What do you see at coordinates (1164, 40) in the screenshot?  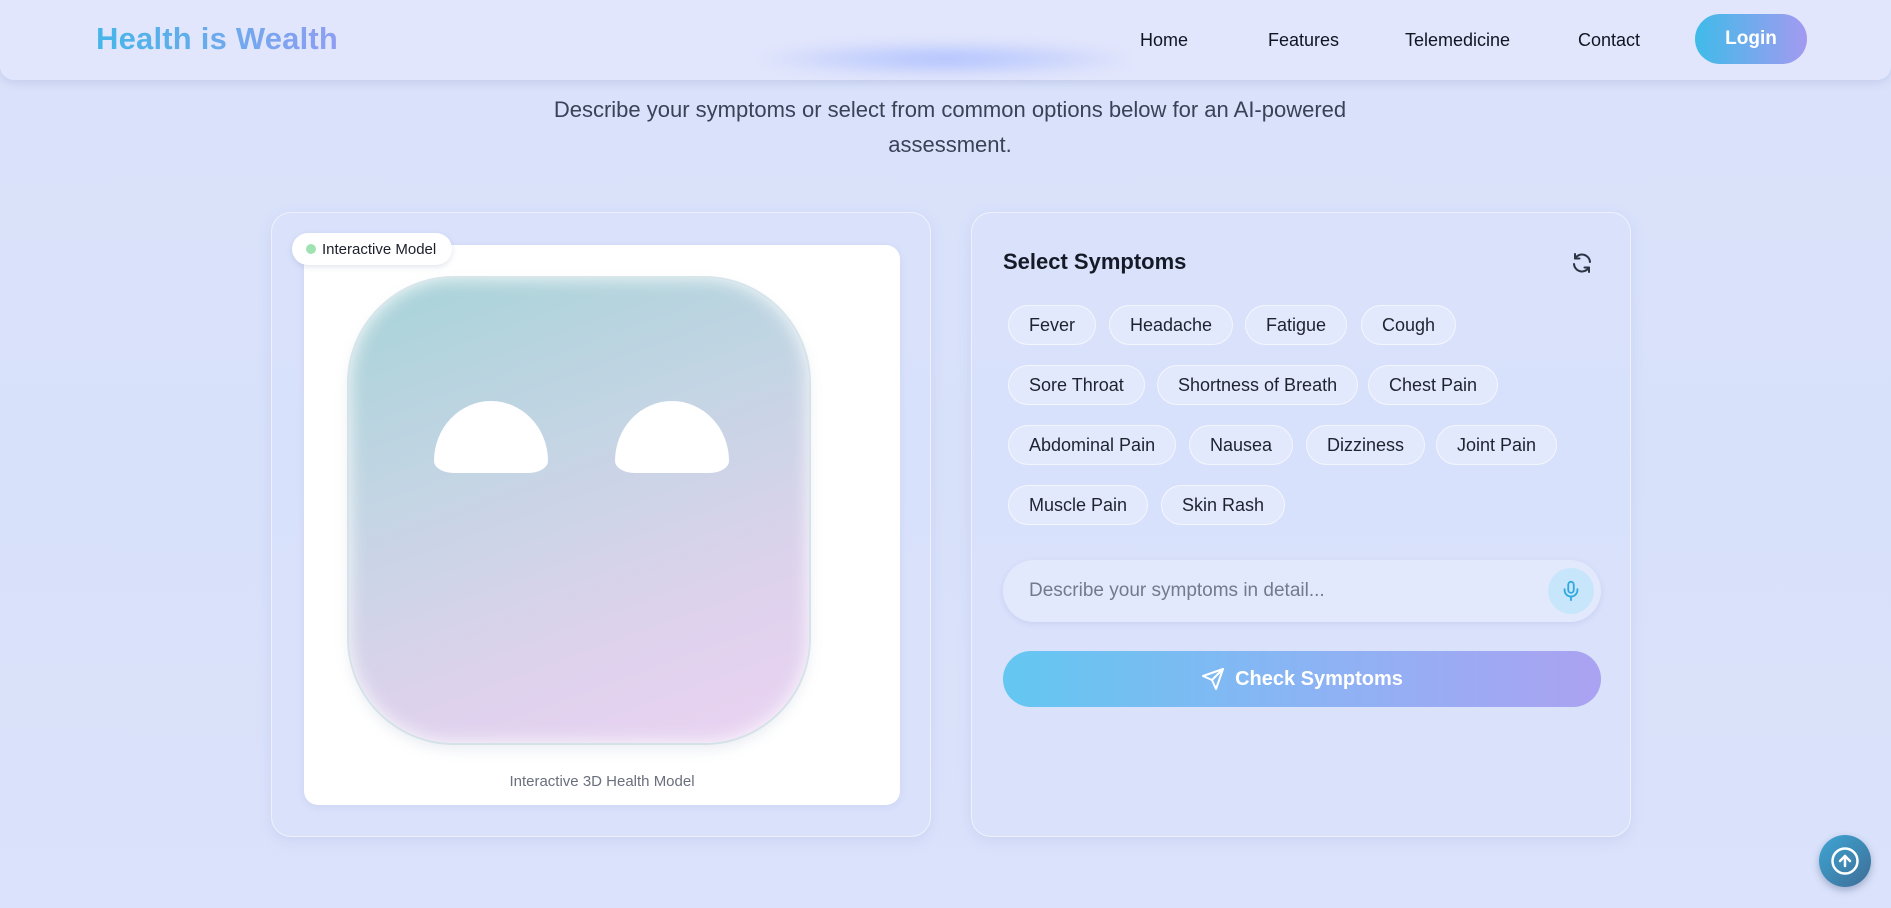 I see `nav-home: Home` at bounding box center [1164, 40].